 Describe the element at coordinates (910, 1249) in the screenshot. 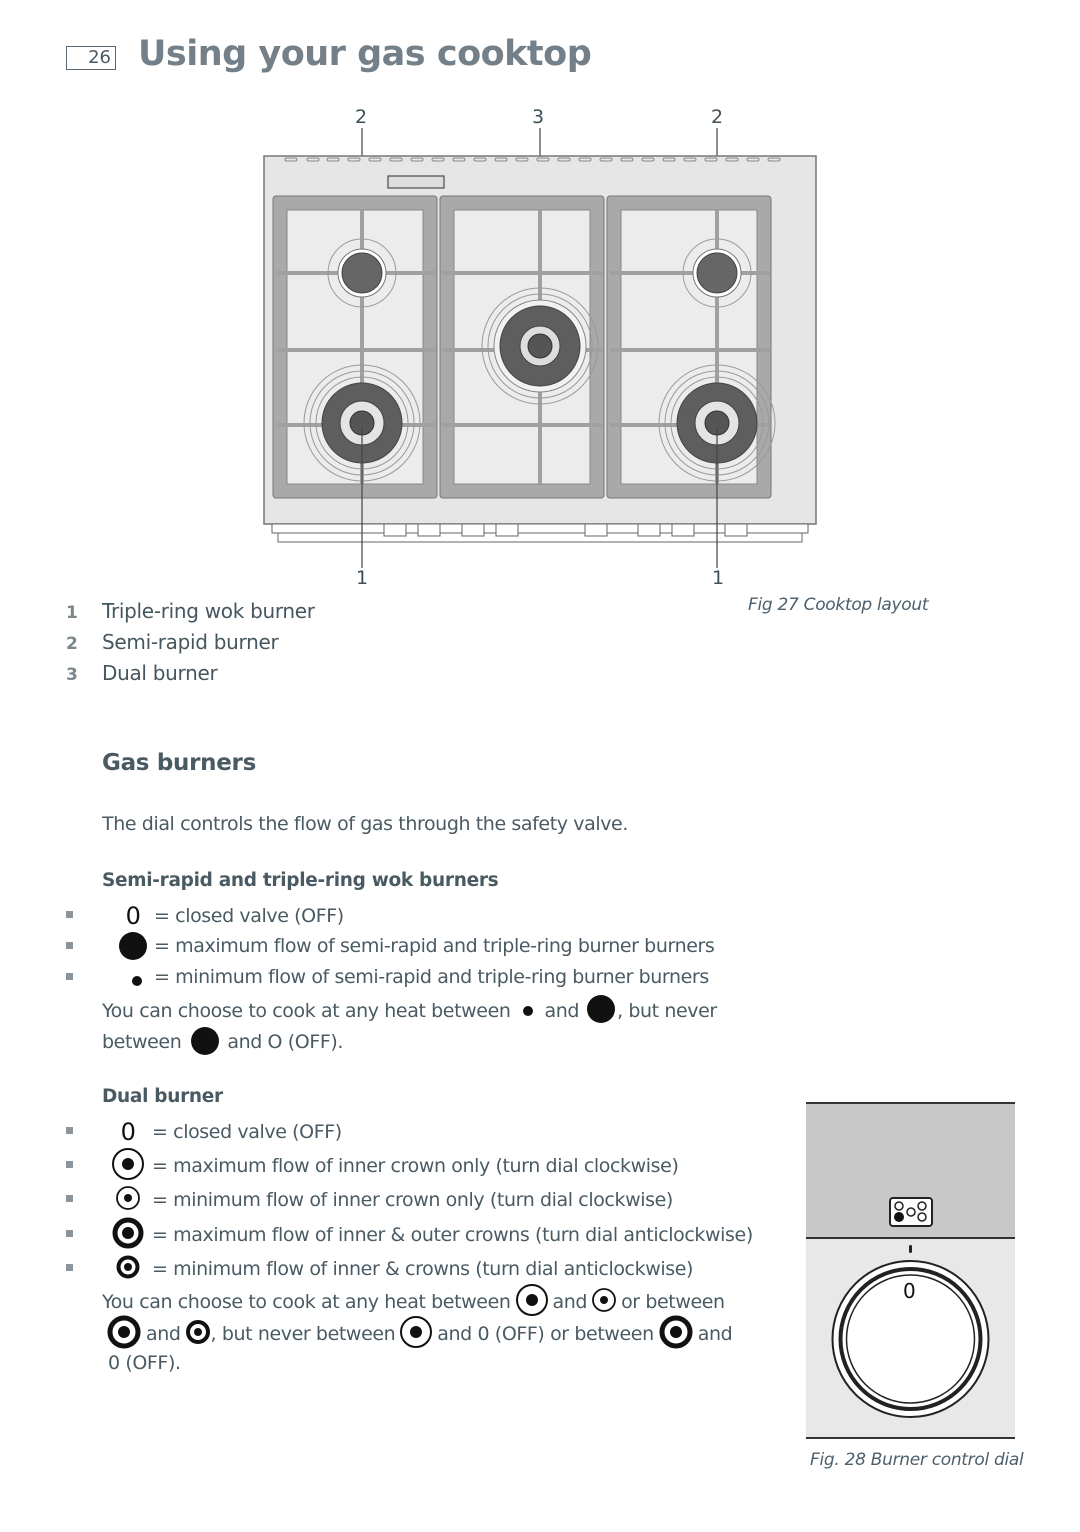

I see `dial-index-mark` at that location.